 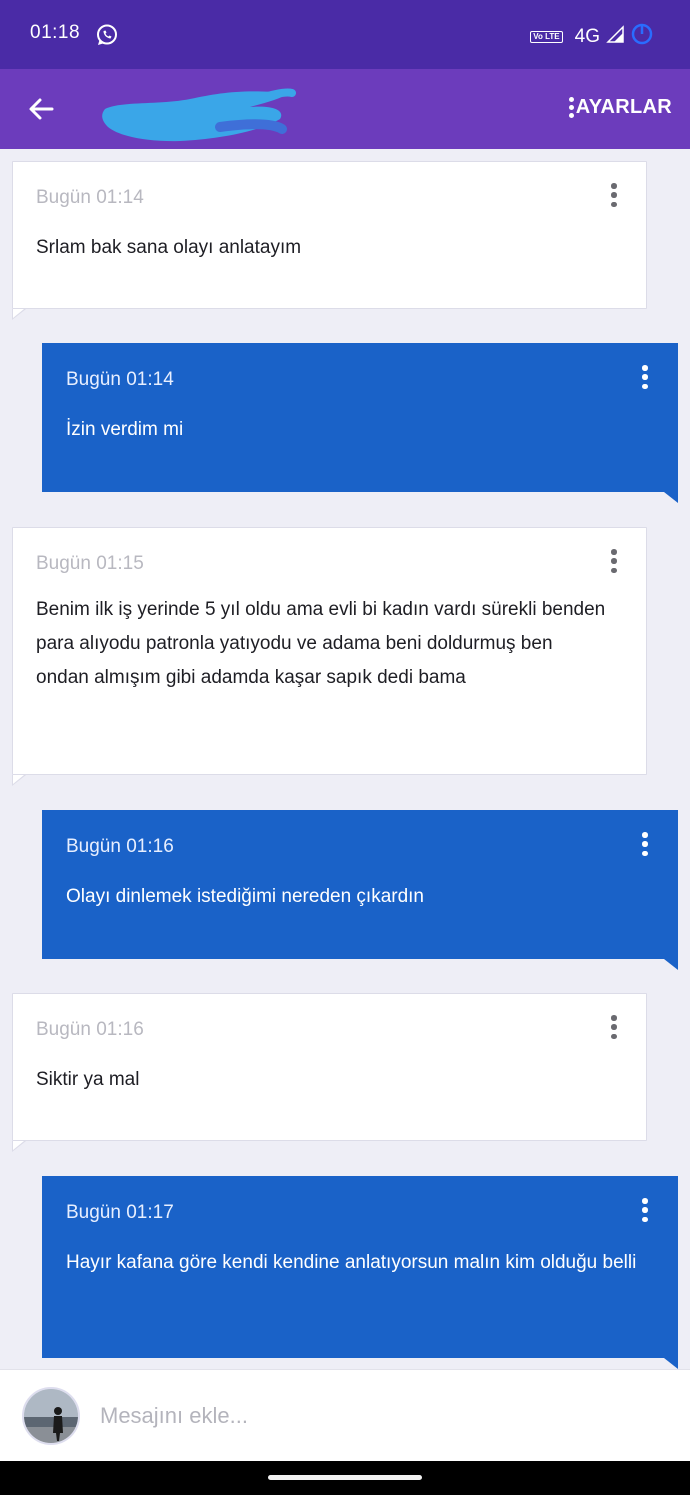 What do you see at coordinates (90, 563) in the screenshot?
I see `message-time: Bugün 01:15` at bounding box center [90, 563].